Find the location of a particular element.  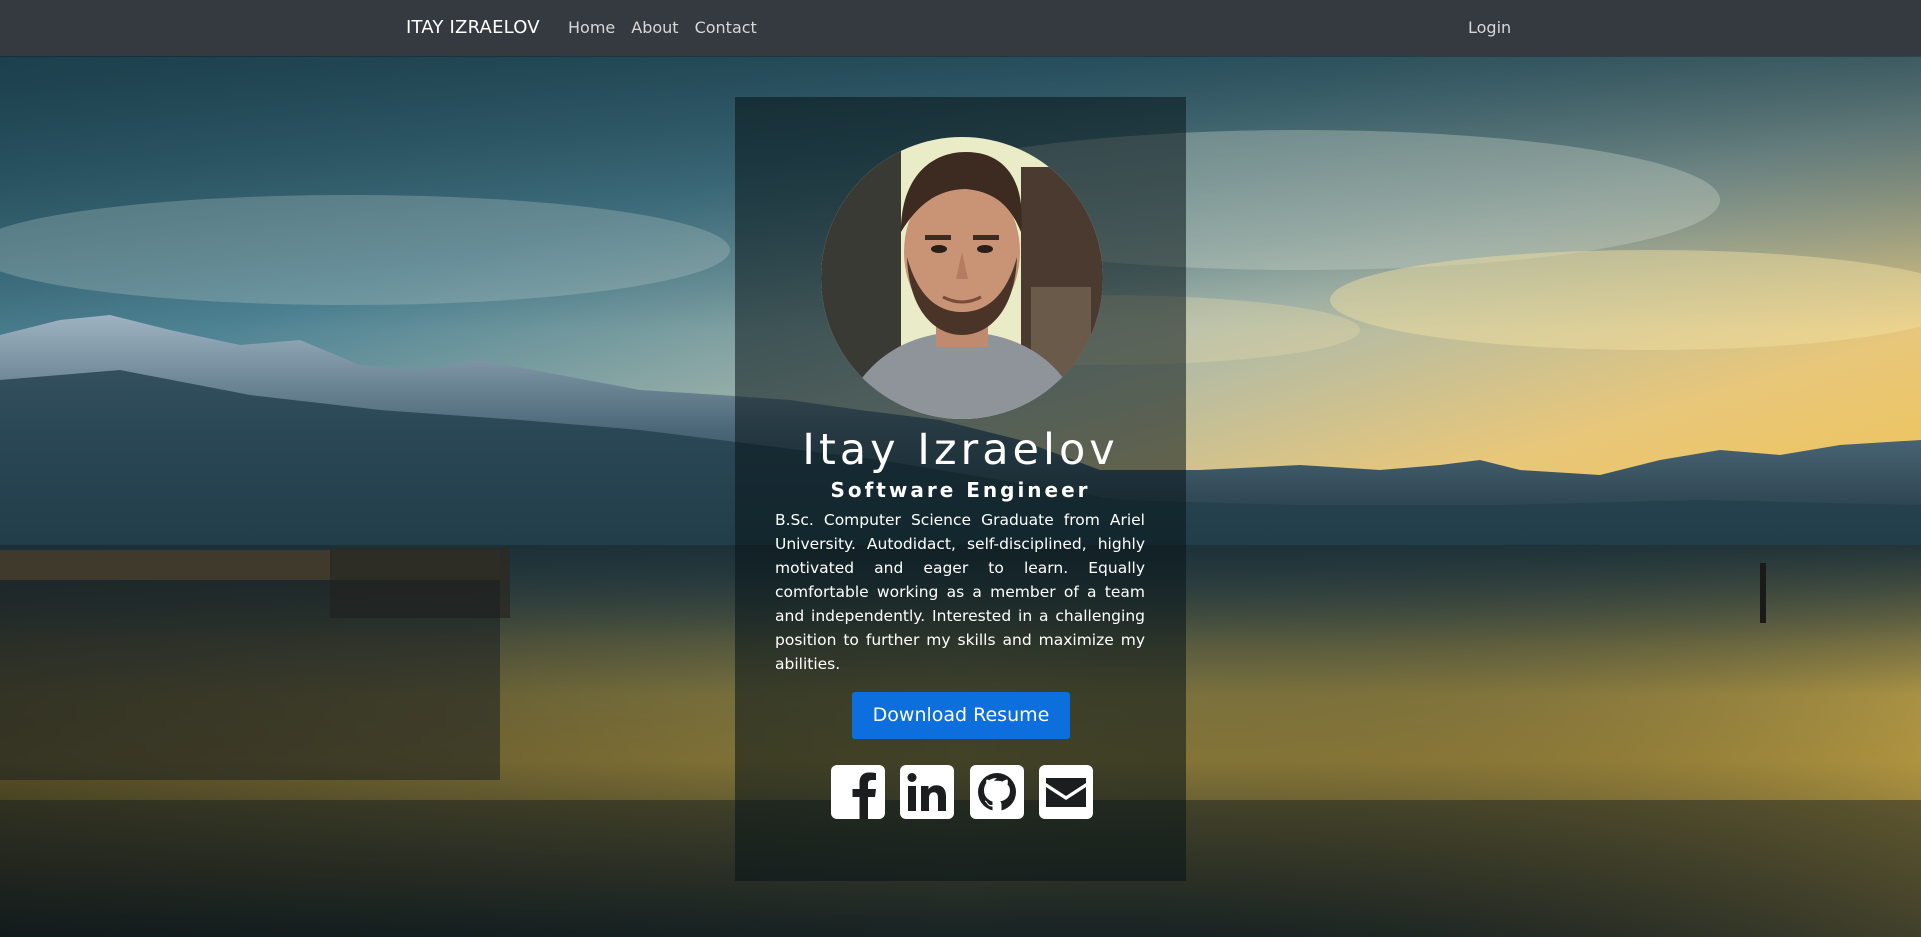

avatar is located at coordinates (962, 278).